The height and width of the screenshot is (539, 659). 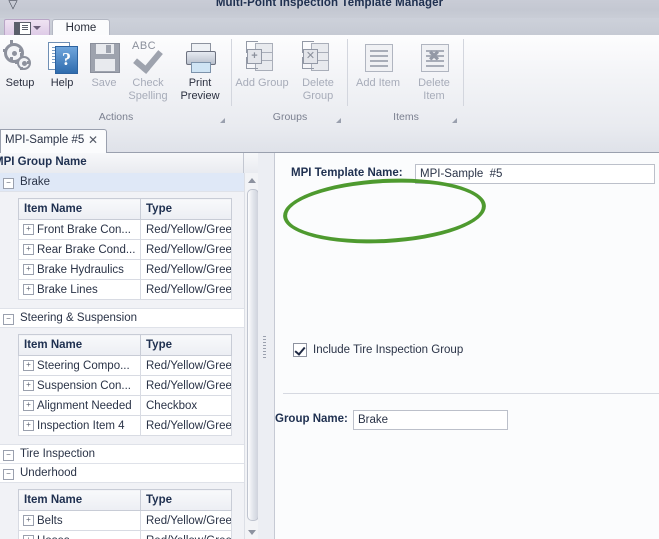 What do you see at coordinates (125, 289) in the screenshot?
I see `table-row: + Brake Lines Red/Yellow/Green` at bounding box center [125, 289].